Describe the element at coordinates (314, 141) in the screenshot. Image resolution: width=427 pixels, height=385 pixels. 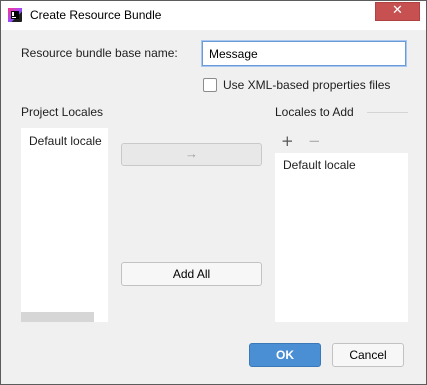
I see `remove-icon: −` at that location.